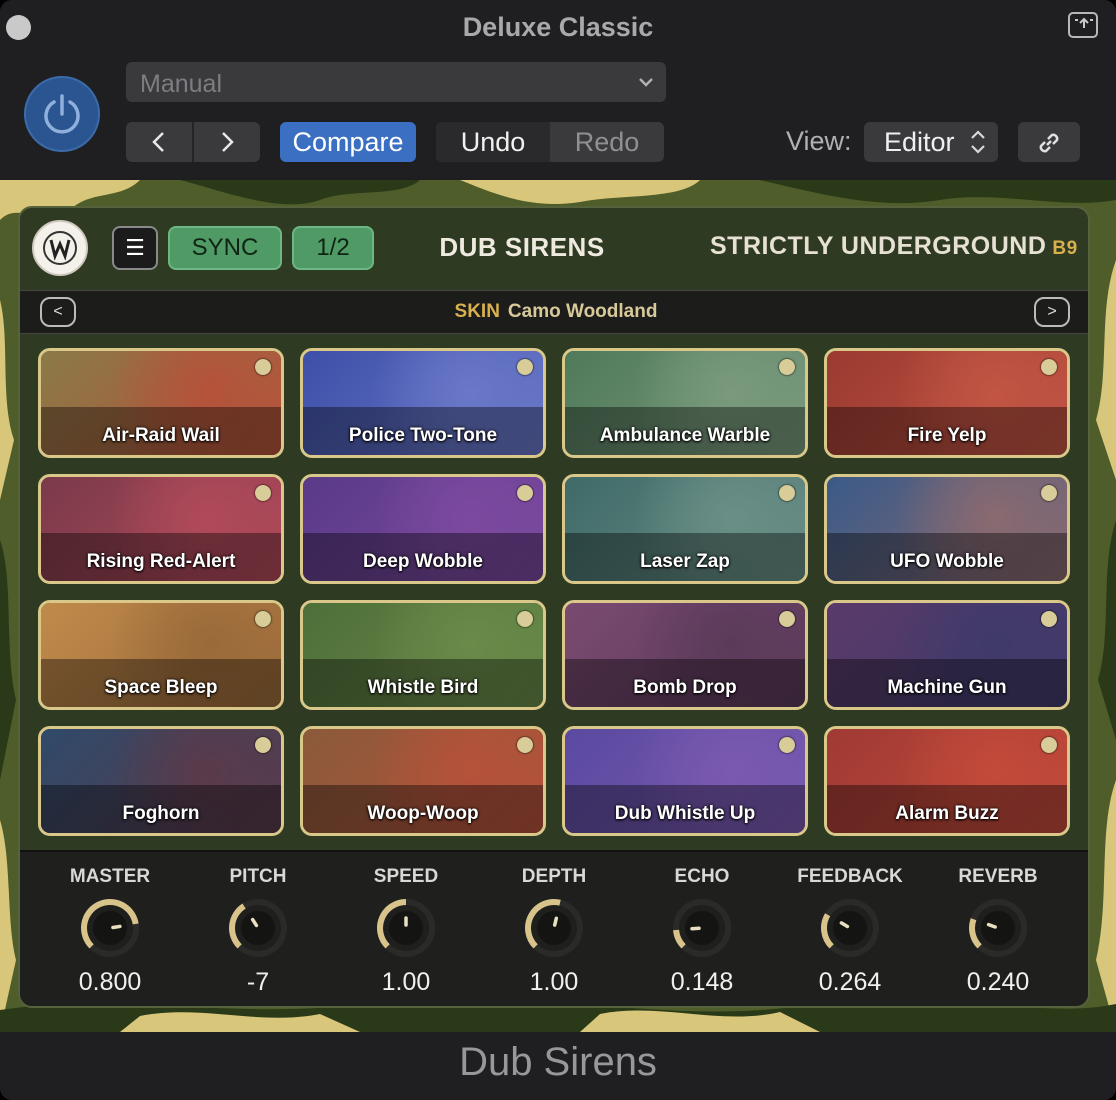 This screenshot has height=1100, width=1116. I want to click on link-icon, so click(1049, 143).